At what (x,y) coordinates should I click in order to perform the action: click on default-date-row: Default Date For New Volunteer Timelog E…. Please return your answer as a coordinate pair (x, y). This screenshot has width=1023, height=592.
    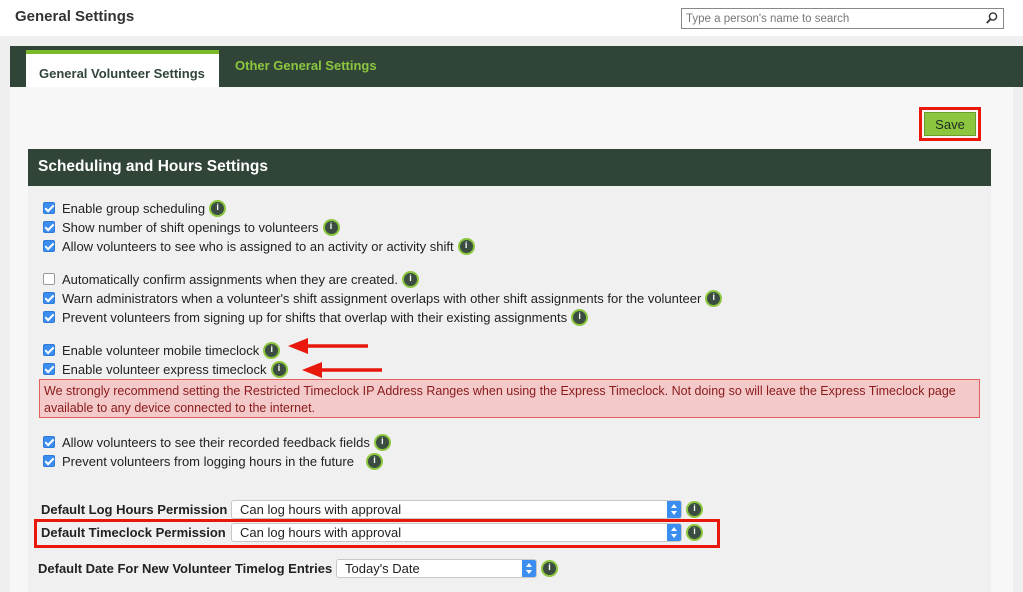
    Looking at the image, I should click on (298, 568).